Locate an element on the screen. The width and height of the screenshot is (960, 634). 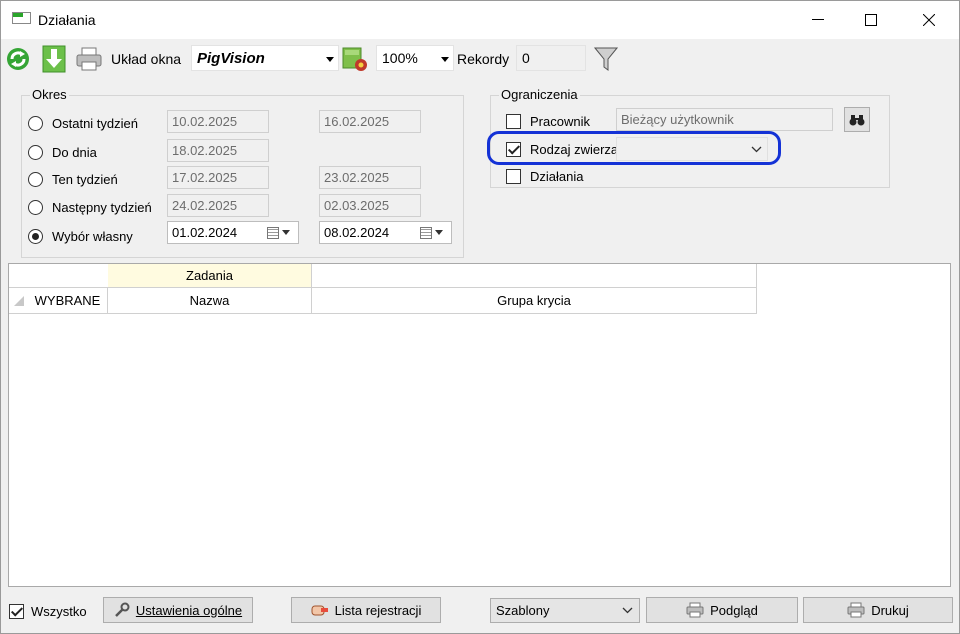
records-field: 0 is located at coordinates (551, 58).